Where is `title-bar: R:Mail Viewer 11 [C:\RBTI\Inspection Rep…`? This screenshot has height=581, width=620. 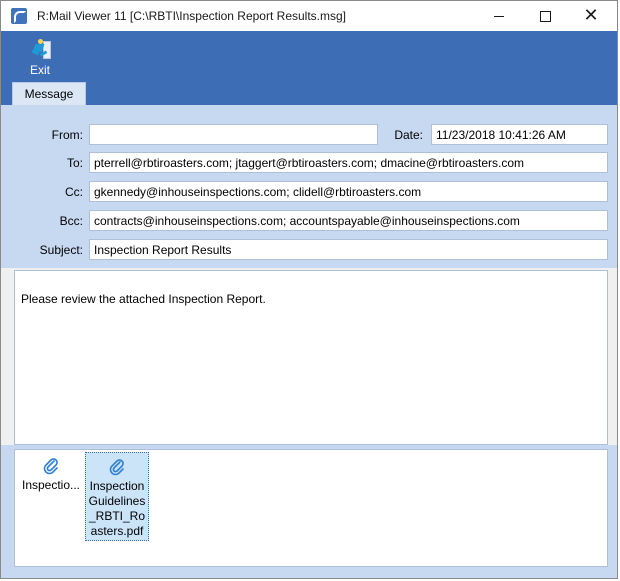 title-bar: R:Mail Viewer 11 [C:\RBTI\Inspection Rep… is located at coordinates (309, 16).